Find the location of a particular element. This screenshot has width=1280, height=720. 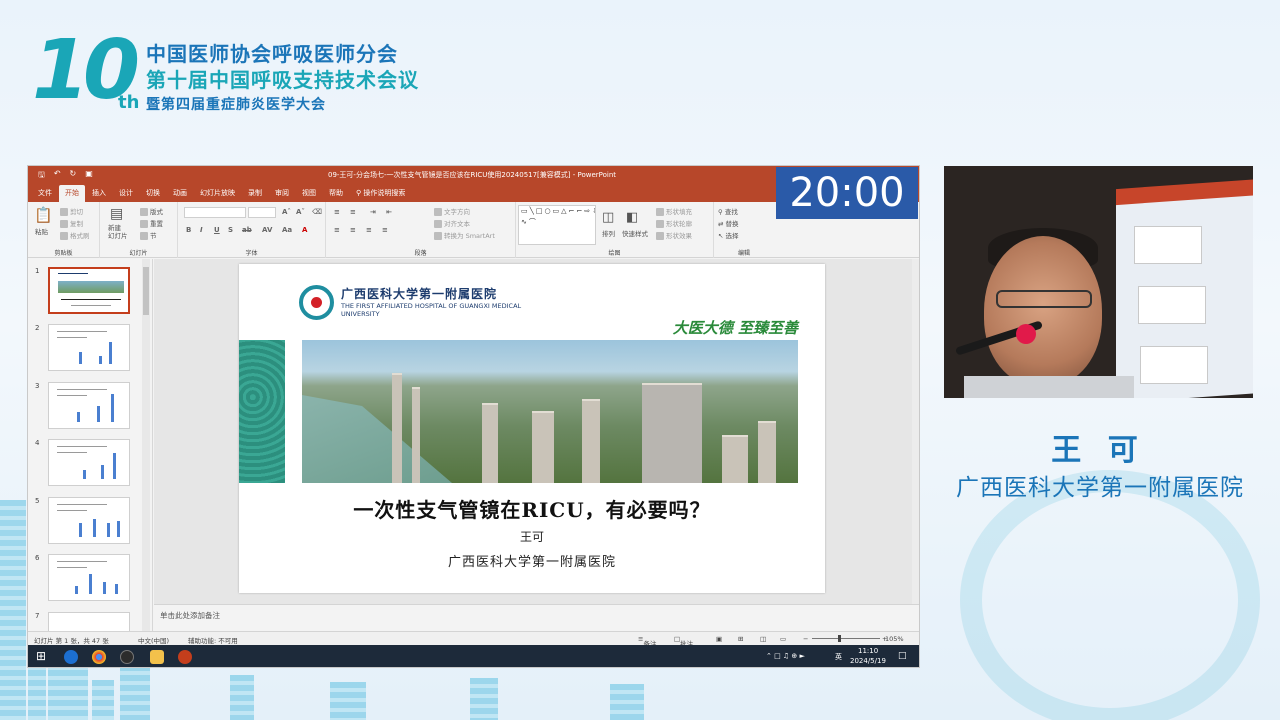

notification-icon: □ is located at coordinates (902, 656).